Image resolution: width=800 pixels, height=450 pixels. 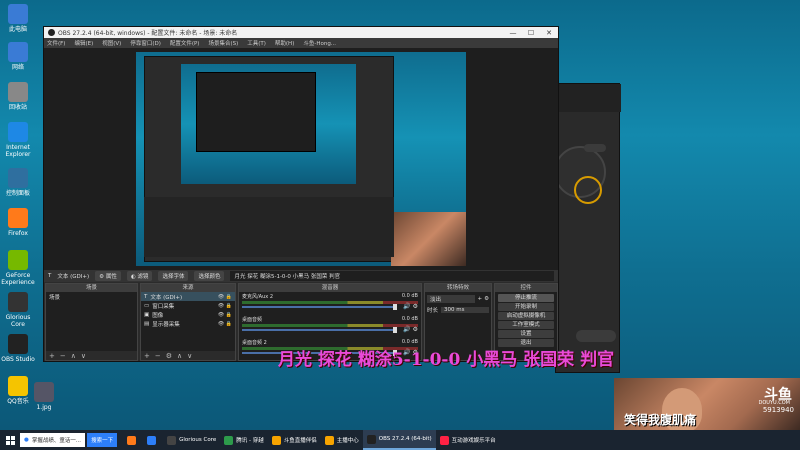 What do you see at coordinates (173, 276) in the screenshot?
I see `select-font-button: 选择字体` at bounding box center [173, 276].